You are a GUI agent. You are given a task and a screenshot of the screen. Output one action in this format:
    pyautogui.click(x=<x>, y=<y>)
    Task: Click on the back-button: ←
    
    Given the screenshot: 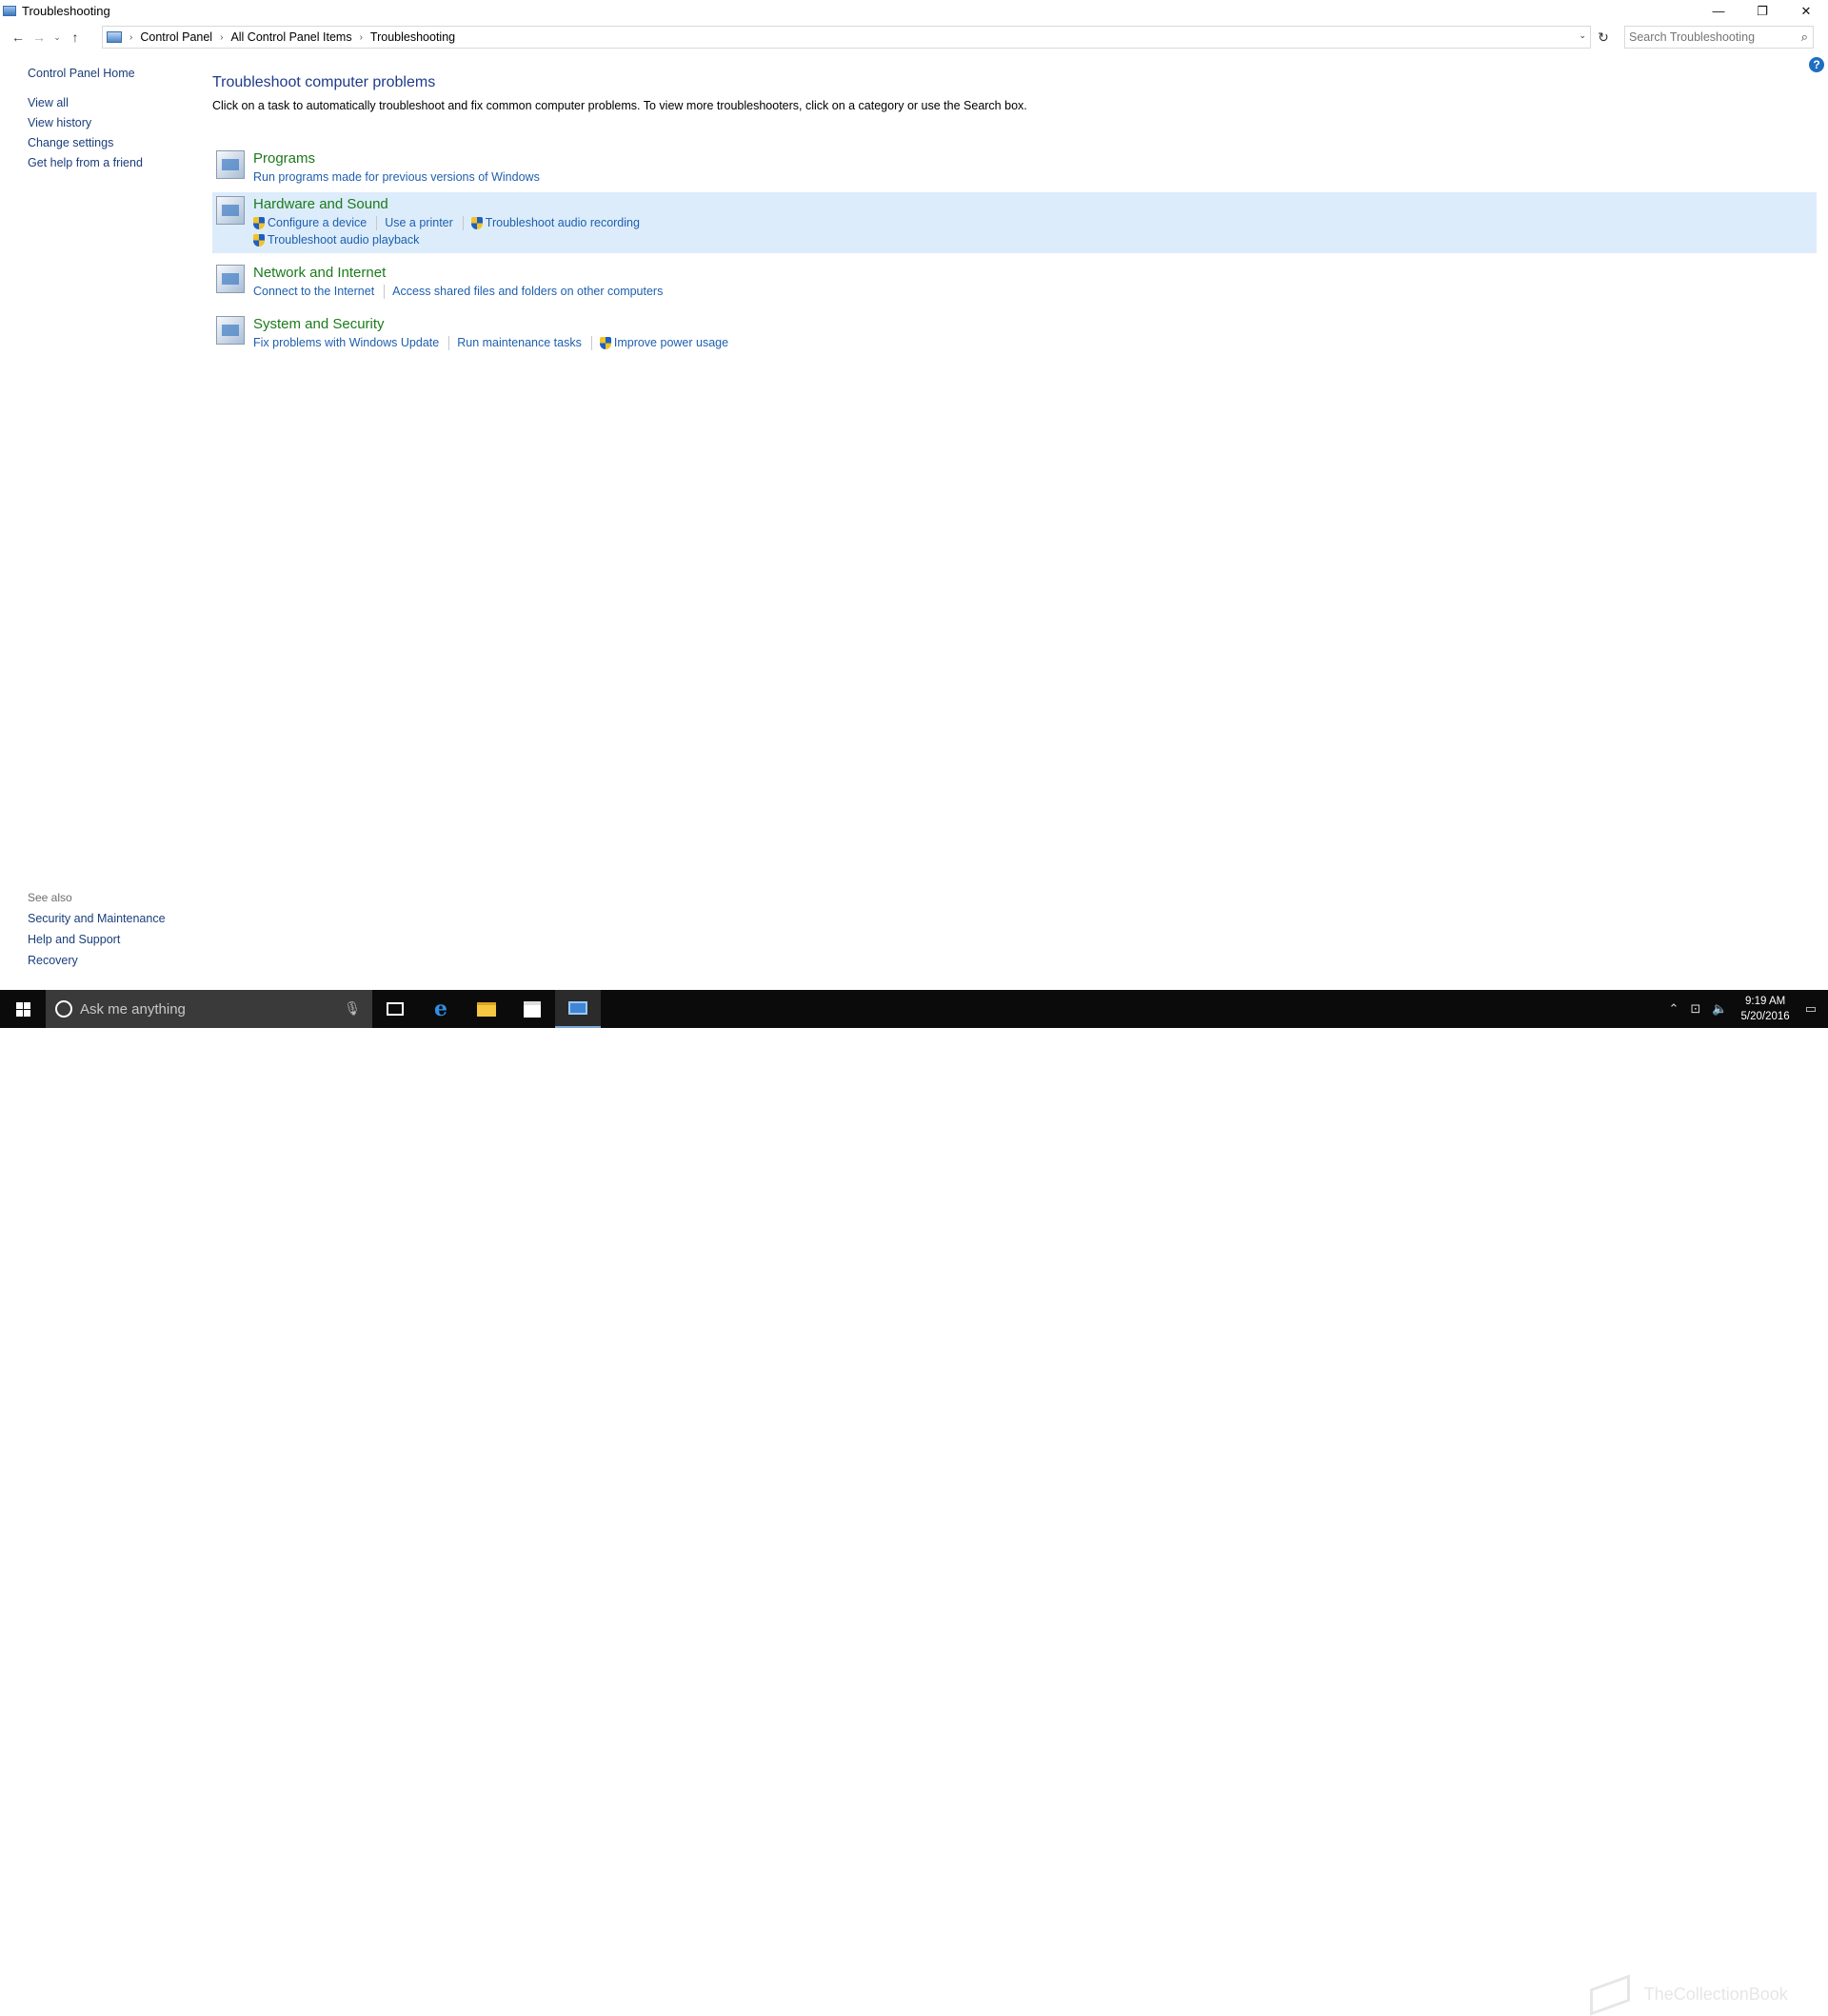 What is the action you would take?
    pyautogui.click(x=18, y=37)
    